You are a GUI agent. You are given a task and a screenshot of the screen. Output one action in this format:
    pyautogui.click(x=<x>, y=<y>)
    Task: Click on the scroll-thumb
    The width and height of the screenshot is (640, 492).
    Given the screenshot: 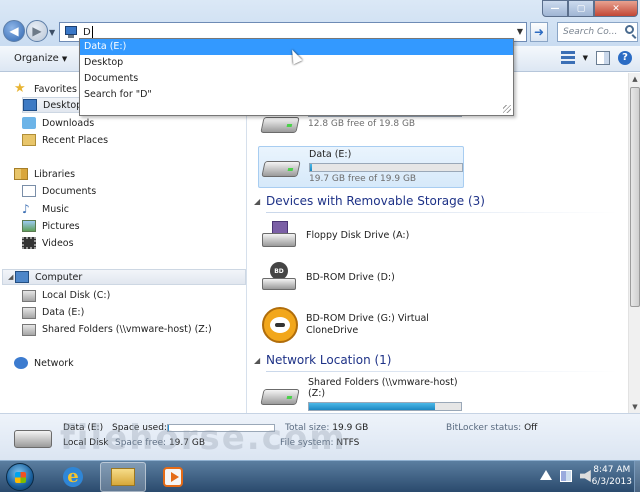 What is the action you would take?
    pyautogui.click(x=635, y=197)
    